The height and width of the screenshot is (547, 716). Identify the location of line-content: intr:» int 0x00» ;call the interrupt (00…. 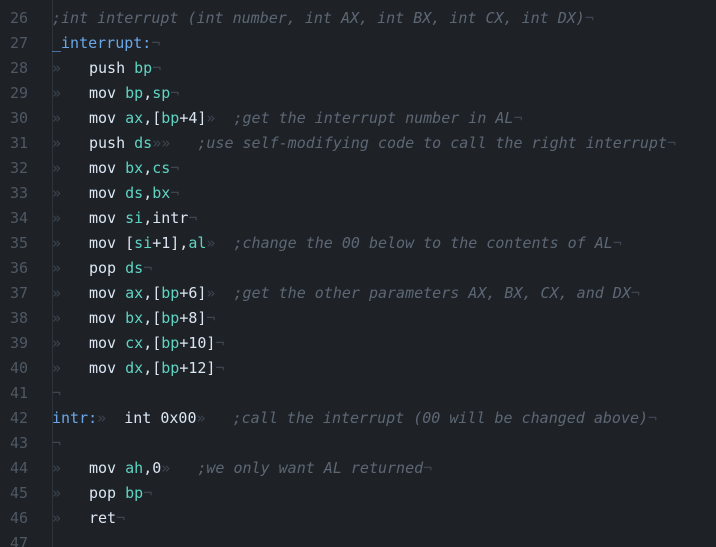
(354, 418).